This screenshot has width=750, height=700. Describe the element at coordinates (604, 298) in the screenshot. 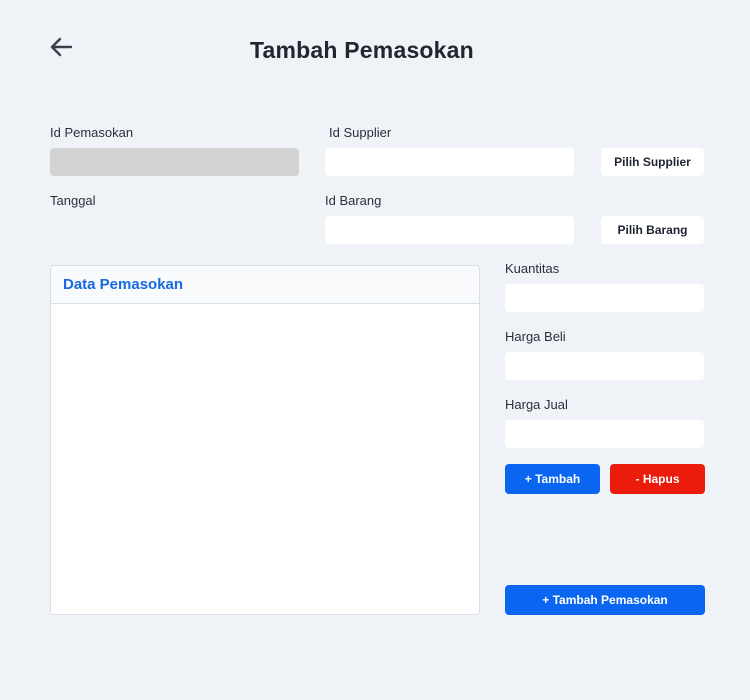

I see `kuantitas-field` at that location.